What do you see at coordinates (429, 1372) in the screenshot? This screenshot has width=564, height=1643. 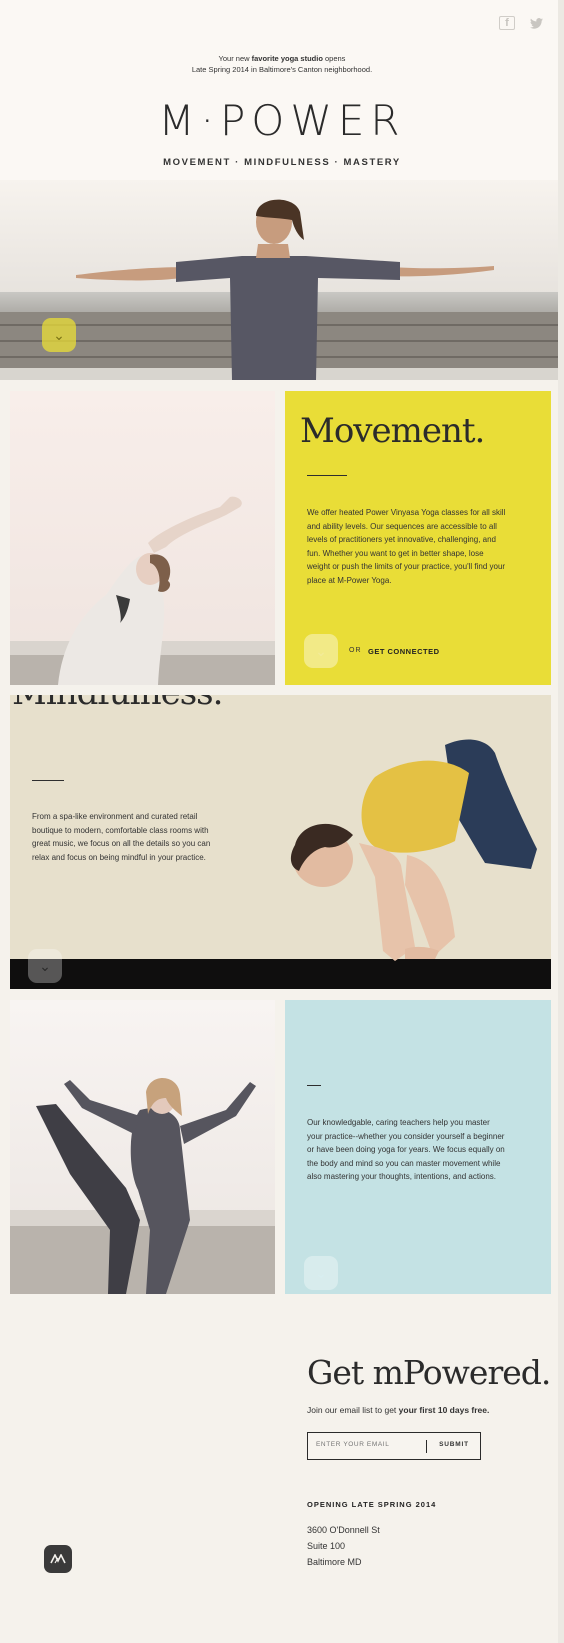 I see `signup-title: Get mPowered.` at bounding box center [429, 1372].